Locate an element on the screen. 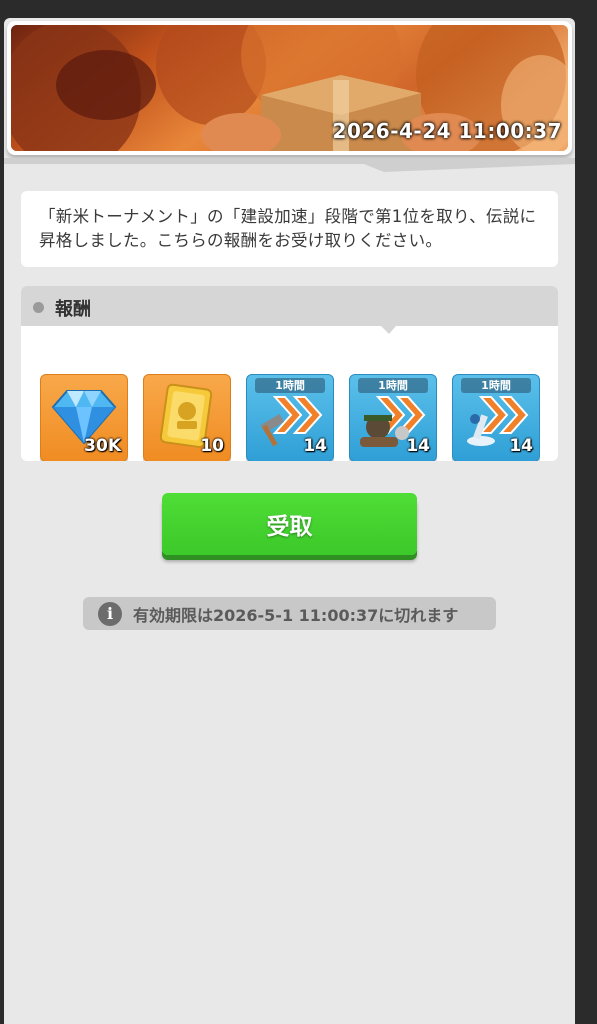 This screenshot has height=1024, width=597. reward-item-training-speedup: 1時間 14 is located at coordinates (393, 417).